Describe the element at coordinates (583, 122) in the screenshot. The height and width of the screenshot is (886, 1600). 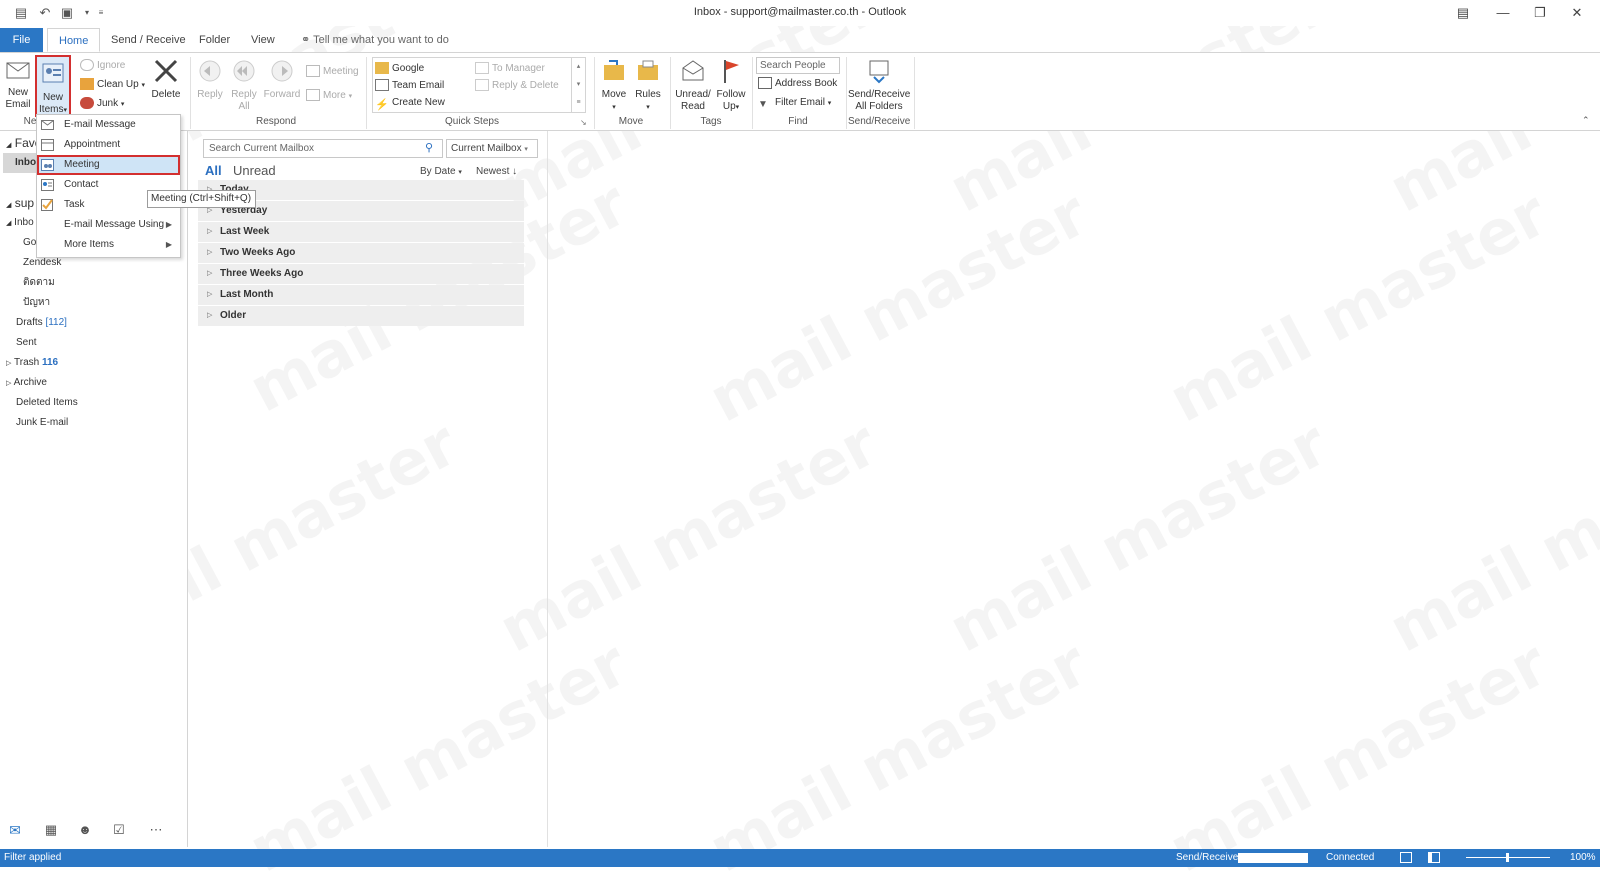
I see `dialog-launcher-icon: ↘` at that location.